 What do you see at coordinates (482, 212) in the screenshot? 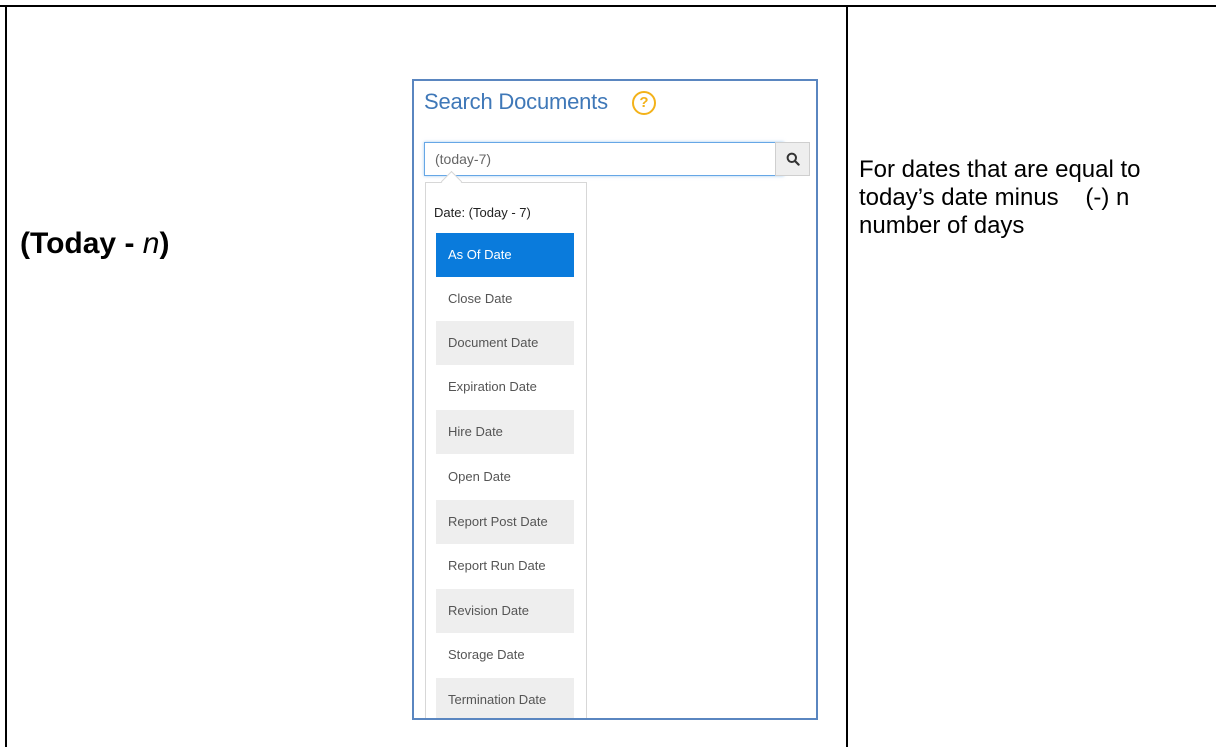
I see `dropdown-header: Date: (Today - 7)` at bounding box center [482, 212].